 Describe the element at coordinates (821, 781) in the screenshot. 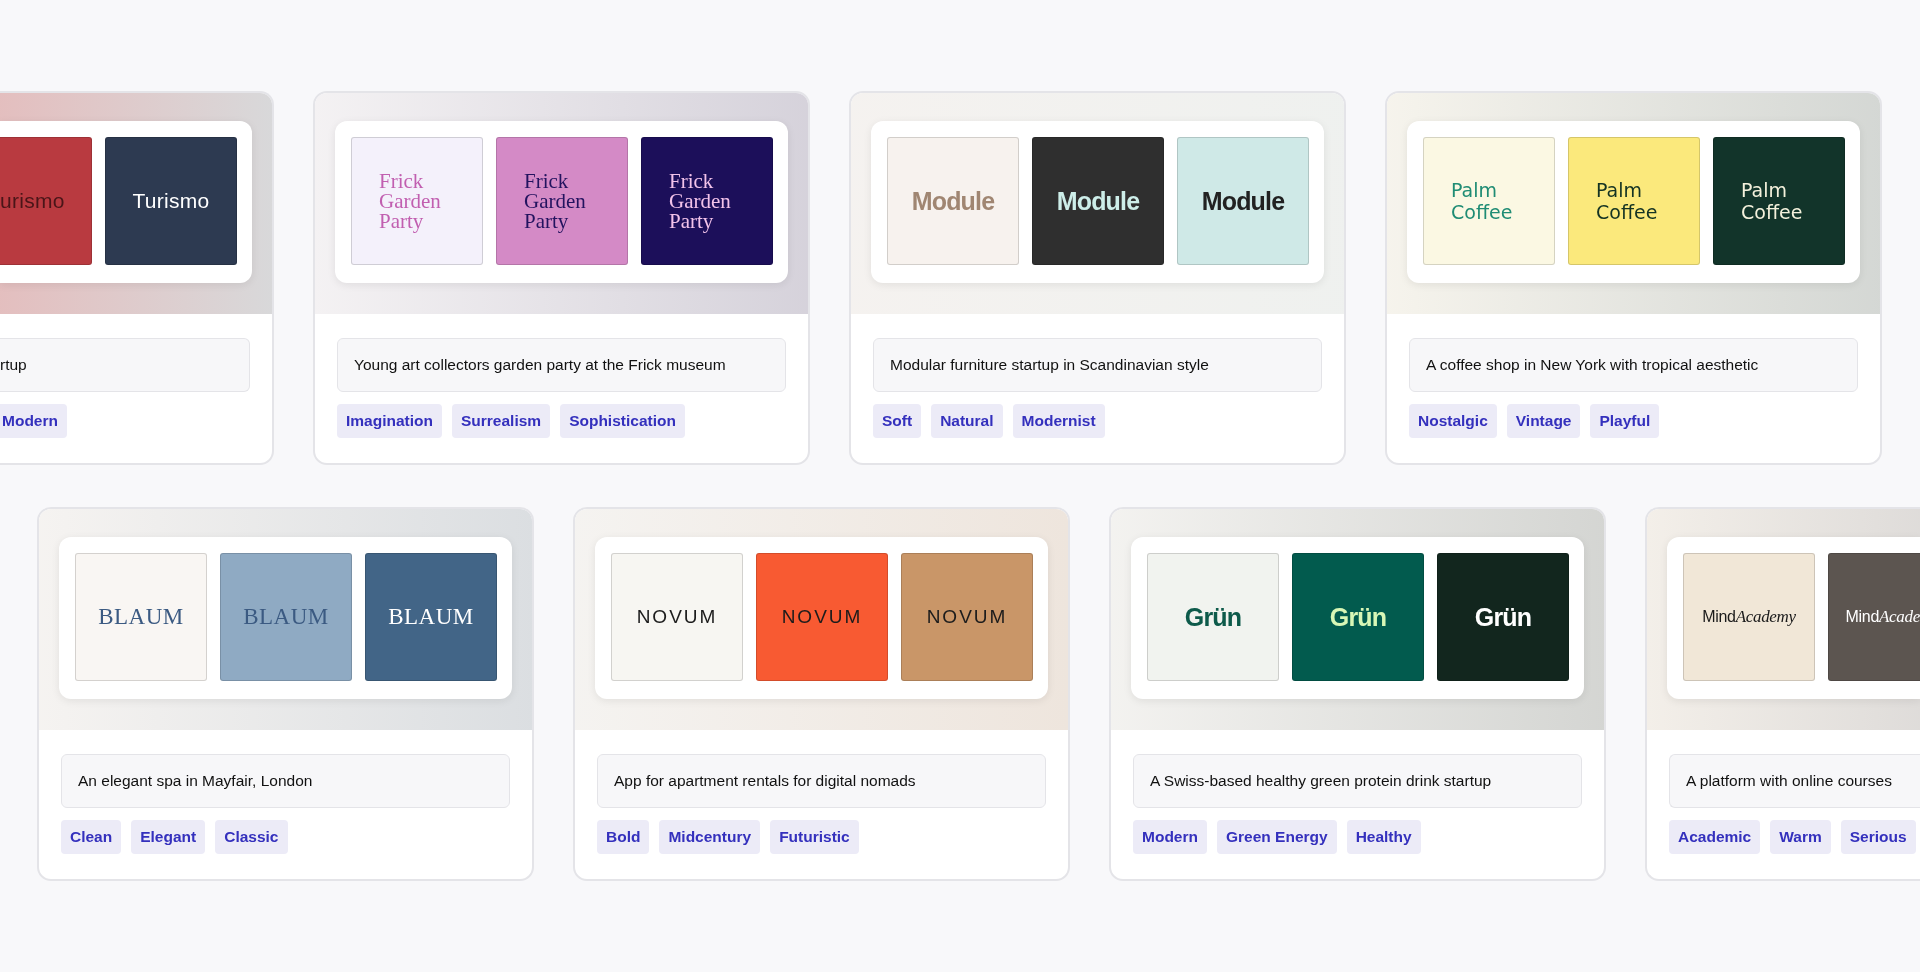

I see `description-field: App for apartment rentals for digital nomads` at that location.